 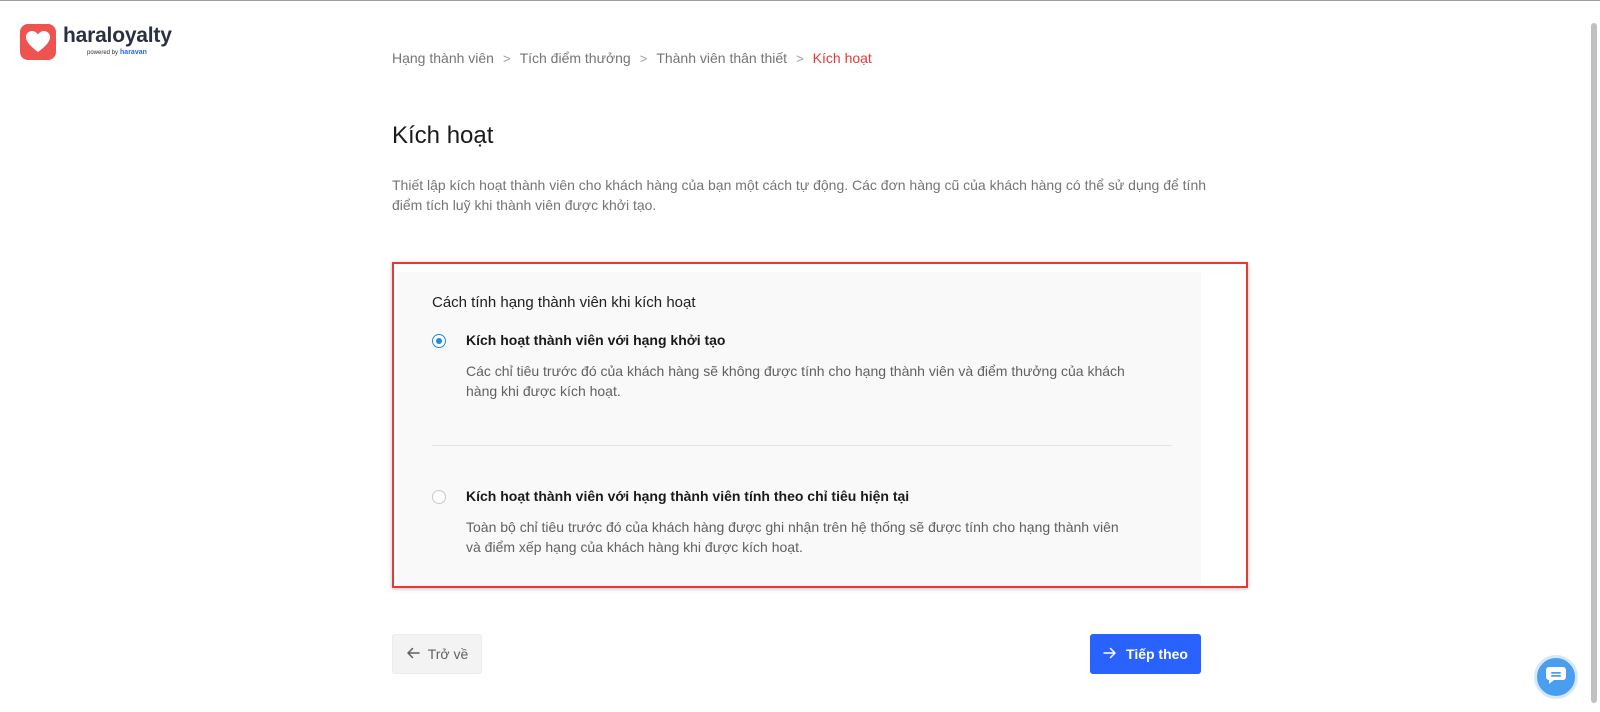 I want to click on breadcrumb-item-current: Kích hoạt, so click(x=842, y=58).